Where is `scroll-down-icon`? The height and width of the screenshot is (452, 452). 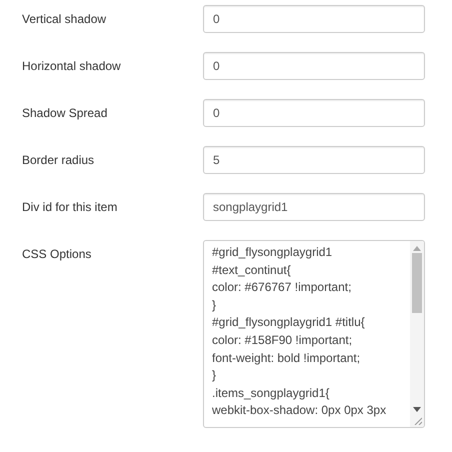 scroll-down-icon is located at coordinates (417, 410).